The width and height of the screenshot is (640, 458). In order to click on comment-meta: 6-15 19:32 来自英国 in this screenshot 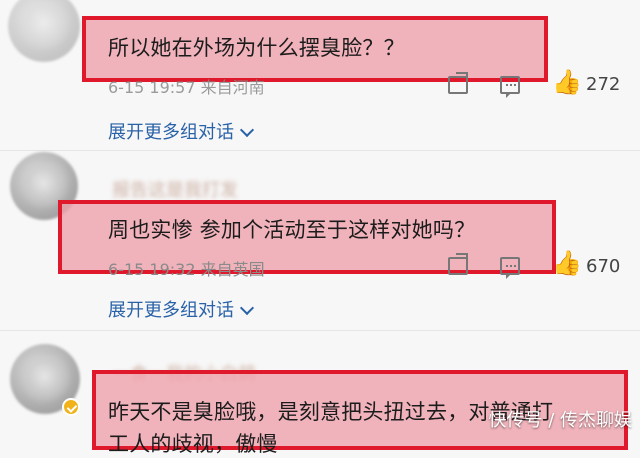, I will do `click(186, 269)`.